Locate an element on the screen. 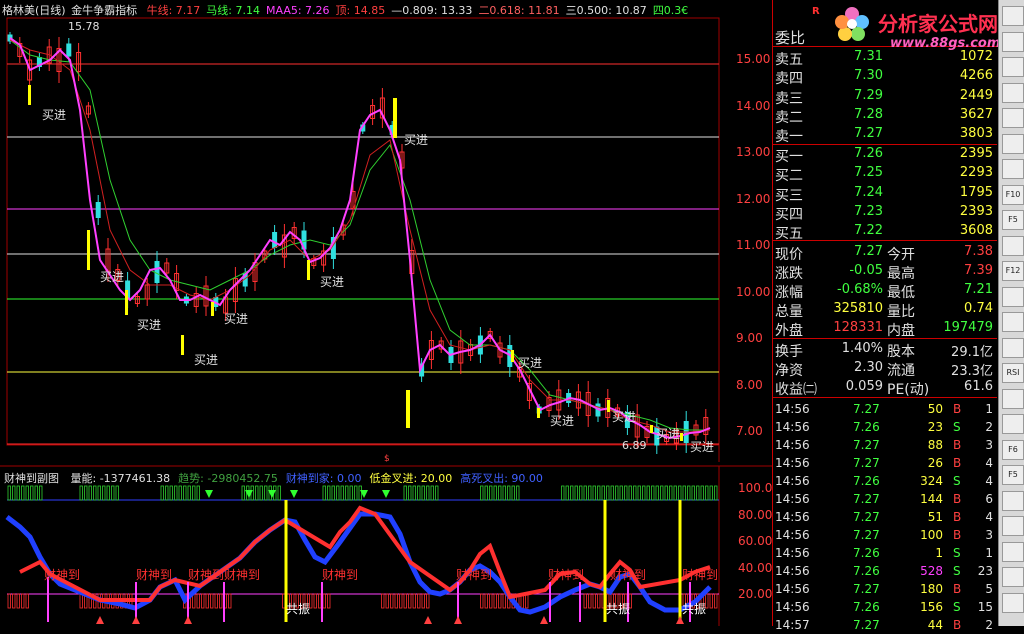  tick-volume: 26 is located at coordinates (935, 463).